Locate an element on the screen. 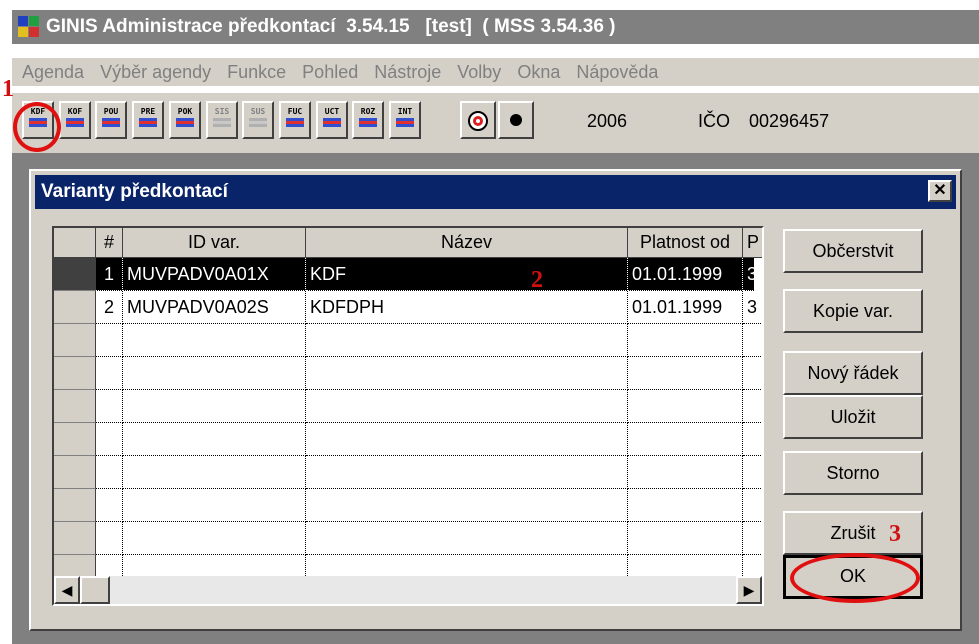 The height and width of the screenshot is (644, 979). delete-button: Zrušit is located at coordinates (853, 533).